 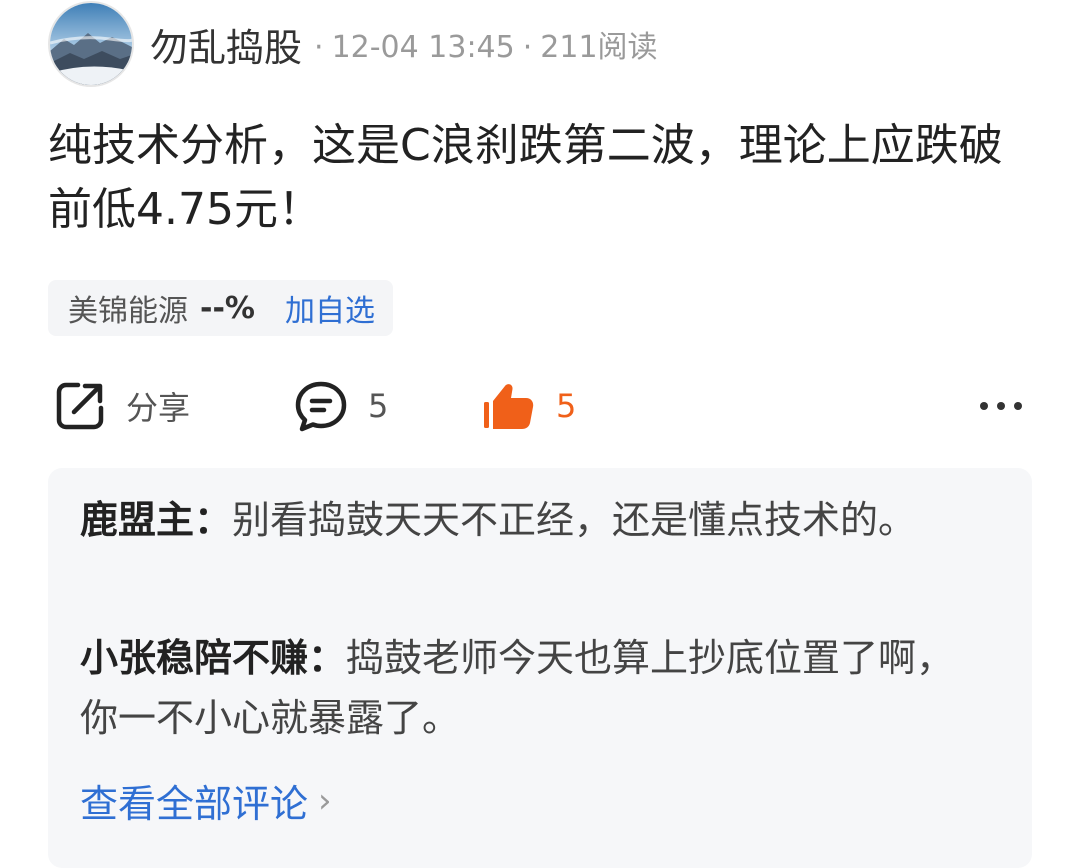 What do you see at coordinates (227, 308) in the screenshot?
I see `stock-change: --%` at bounding box center [227, 308].